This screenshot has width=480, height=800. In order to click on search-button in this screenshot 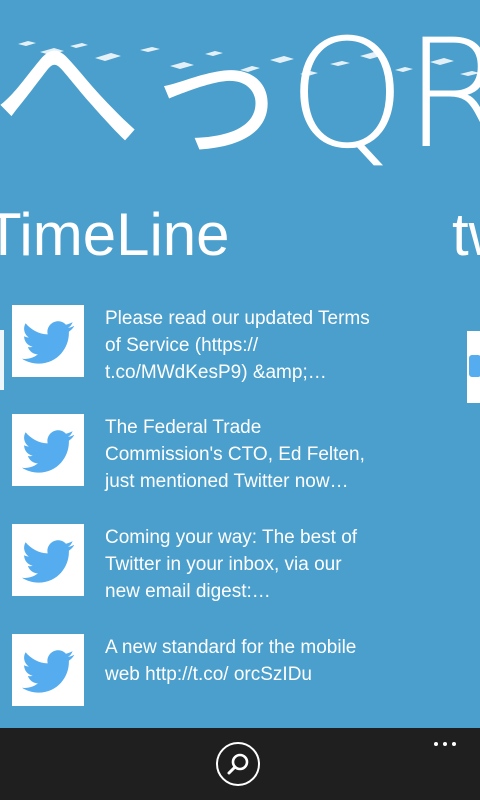, I will do `click(238, 764)`.